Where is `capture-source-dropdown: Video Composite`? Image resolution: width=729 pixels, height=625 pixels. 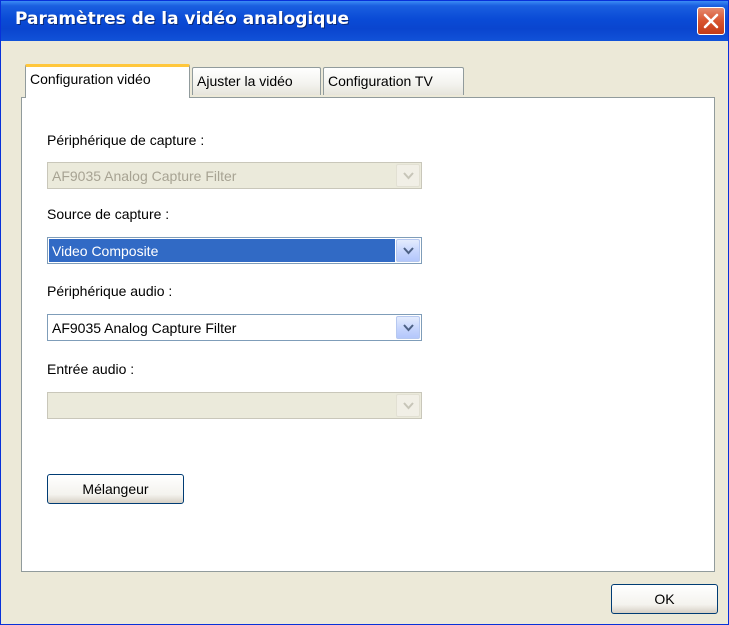 capture-source-dropdown: Video Composite is located at coordinates (234, 250).